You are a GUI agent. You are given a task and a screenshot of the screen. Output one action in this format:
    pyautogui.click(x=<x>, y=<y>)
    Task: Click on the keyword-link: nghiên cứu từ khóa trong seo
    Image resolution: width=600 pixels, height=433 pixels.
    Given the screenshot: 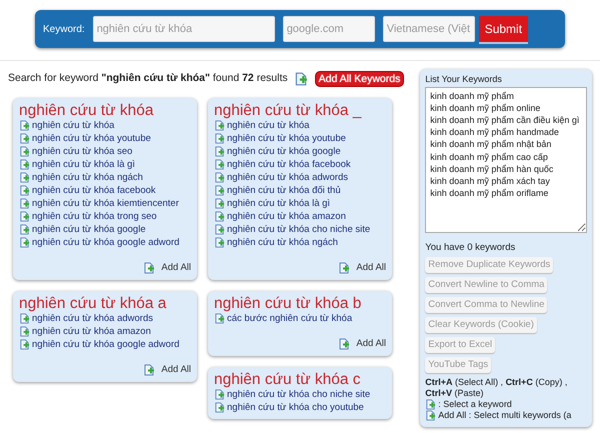 What is the action you would take?
    pyautogui.click(x=94, y=216)
    